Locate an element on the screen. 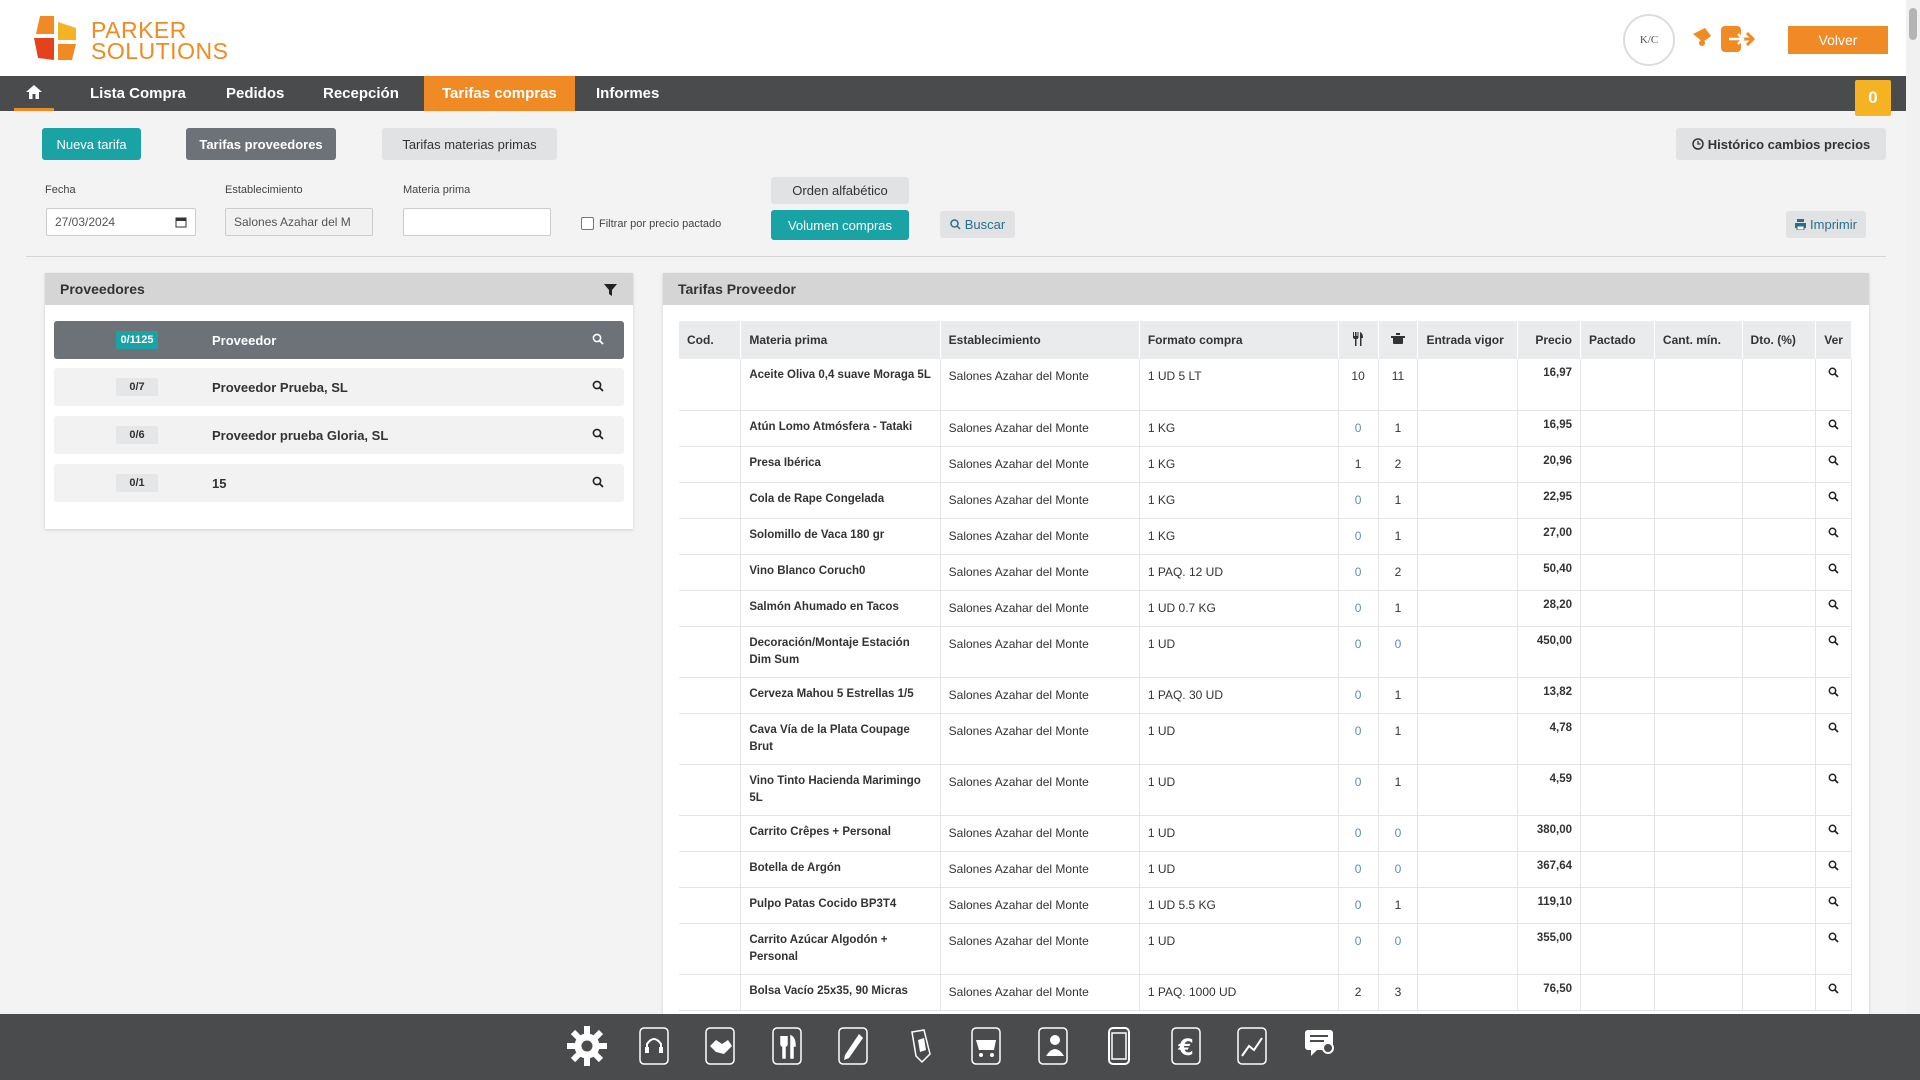  col-dto: Dto. (%) is located at coordinates (1779, 340).